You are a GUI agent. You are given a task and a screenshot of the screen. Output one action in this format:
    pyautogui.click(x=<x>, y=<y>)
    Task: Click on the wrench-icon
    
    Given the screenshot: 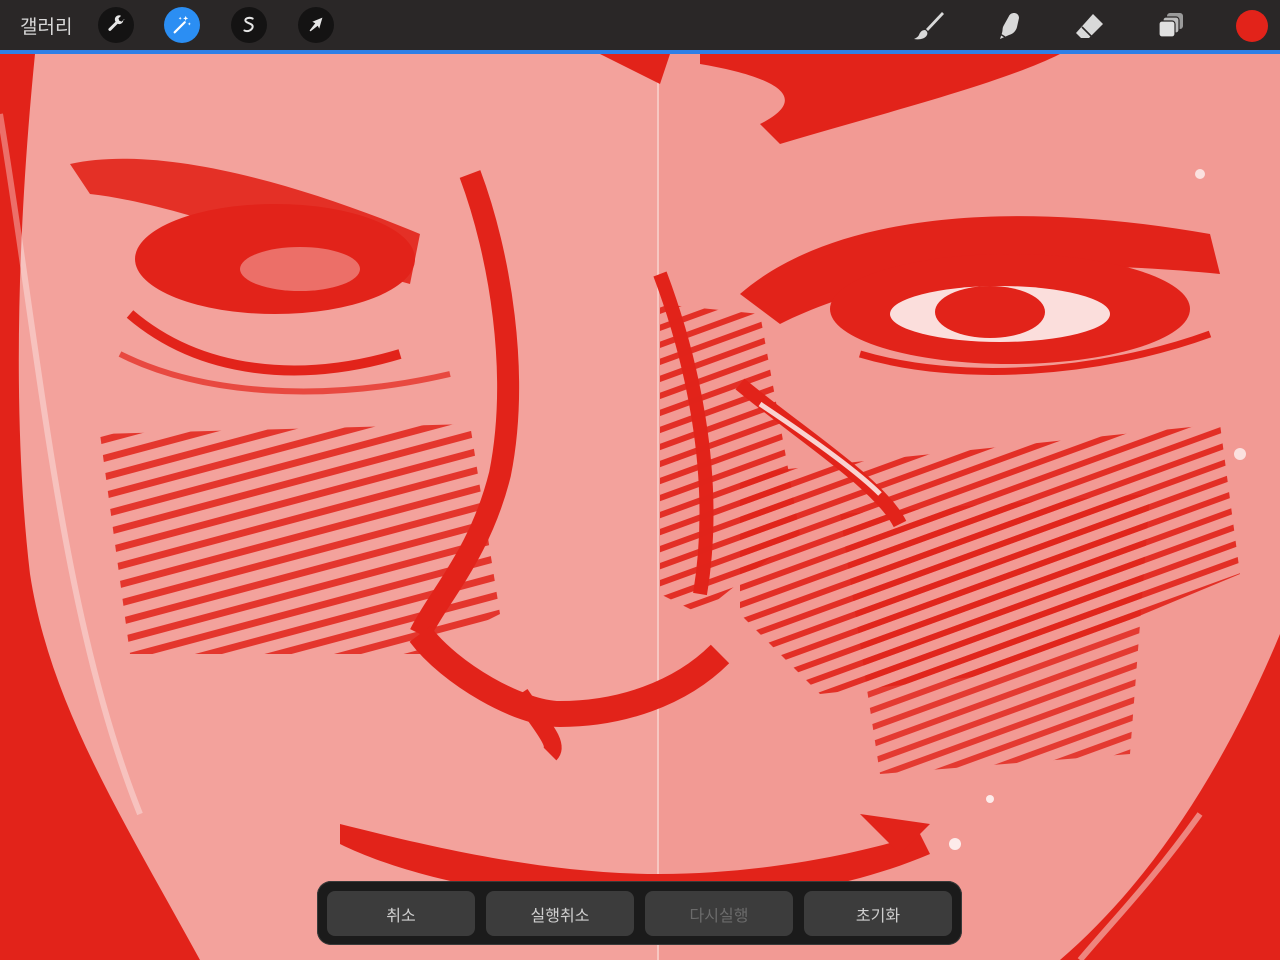 What is the action you would take?
    pyautogui.click(x=116, y=23)
    